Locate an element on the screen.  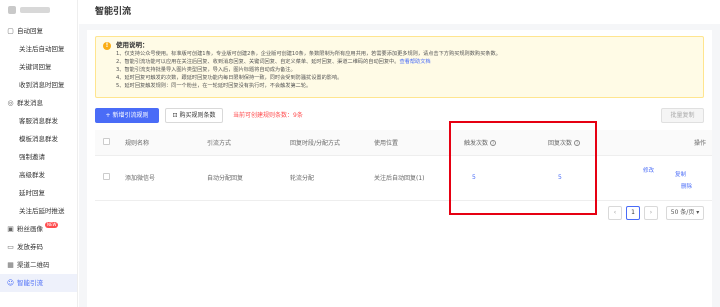
sidebar-group-auto-reply: ▢ 自动回复 is located at coordinates (38, 31).